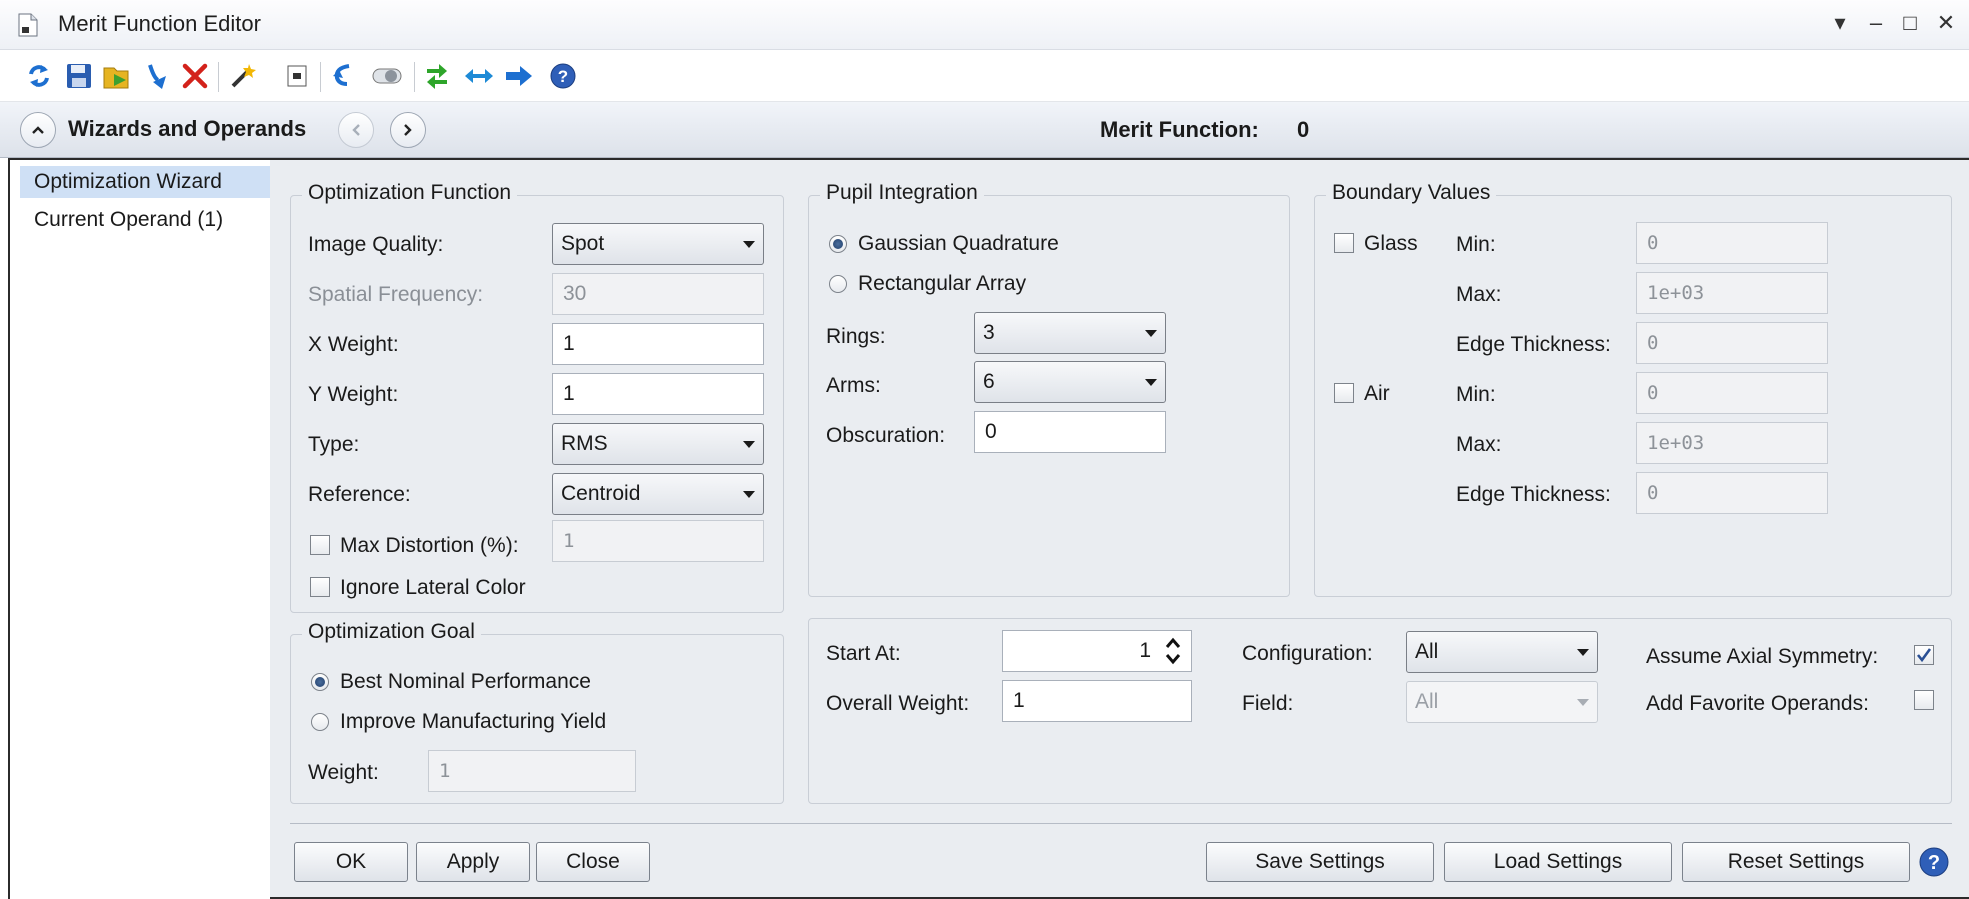 The width and height of the screenshot is (1969, 899). What do you see at coordinates (145, 220) in the screenshot?
I see `sidebar-item-current-operand: Current Operand (1)` at bounding box center [145, 220].